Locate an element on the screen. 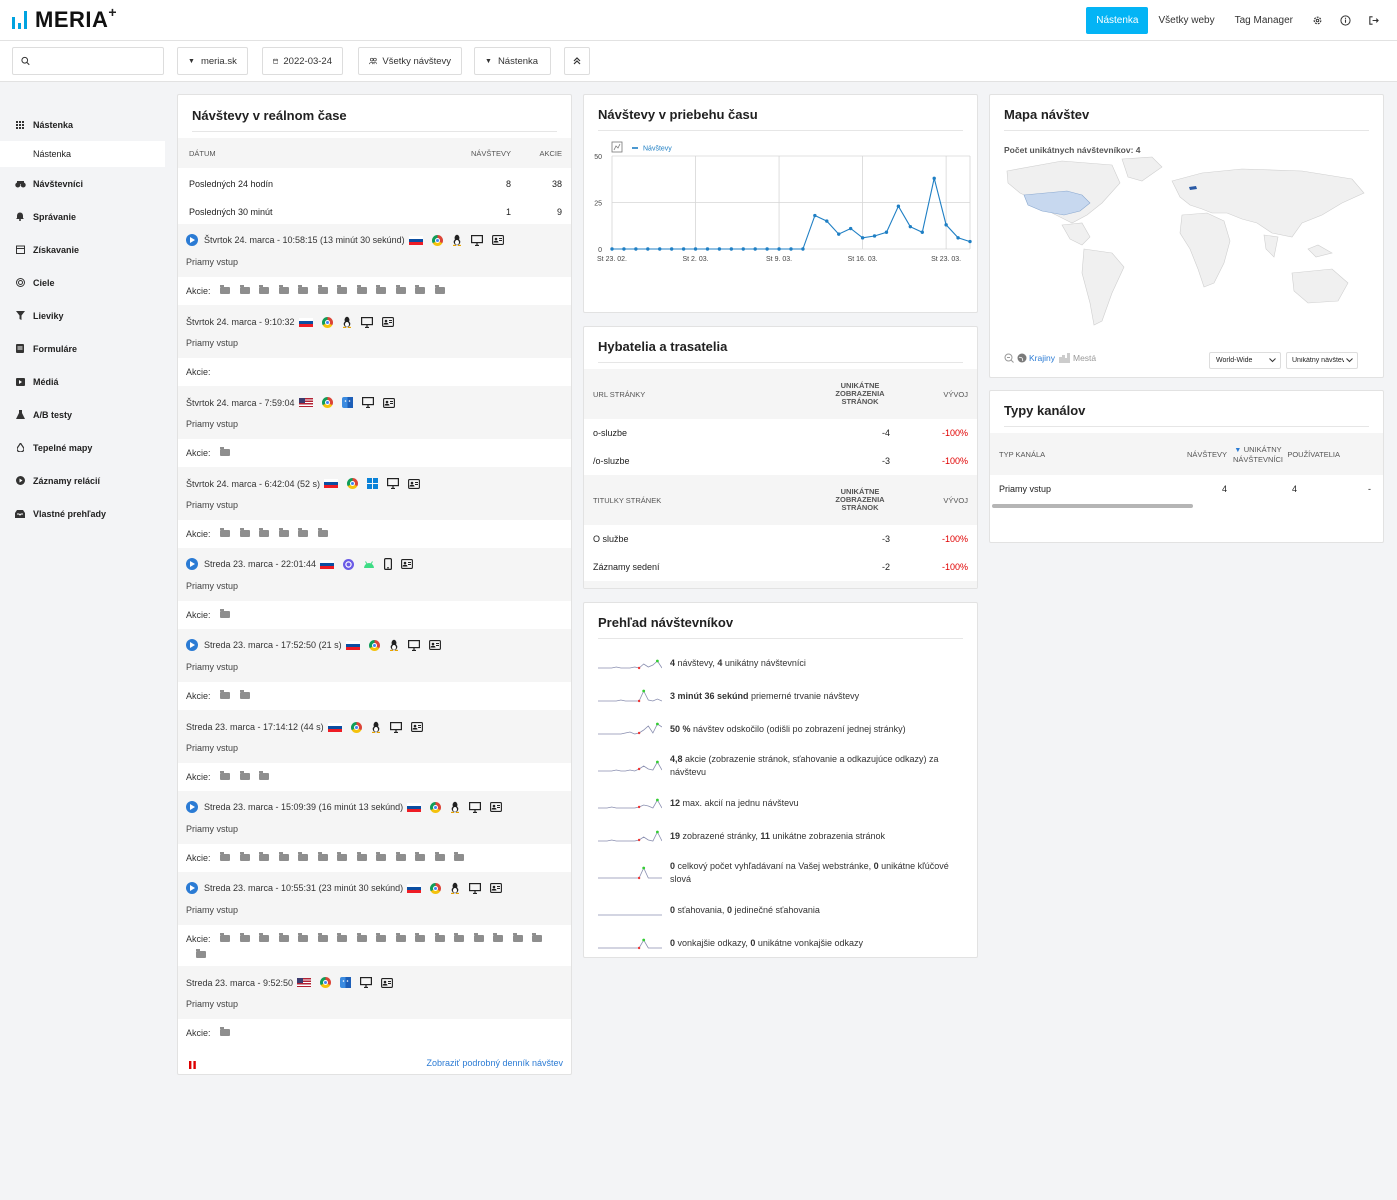  table-row: O službe -3 -100% is located at coordinates (780, 539).